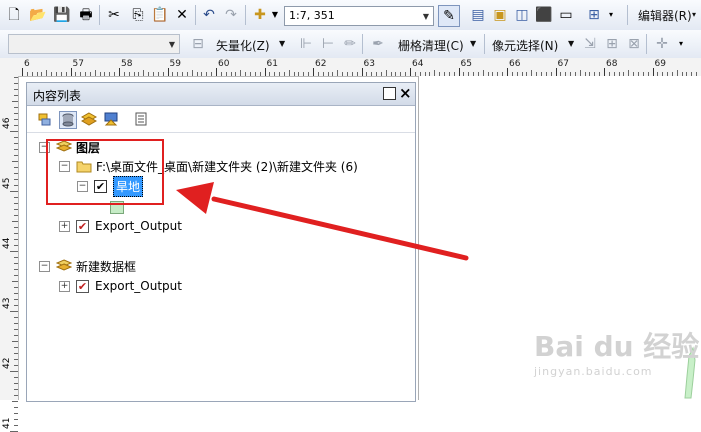 Image resolution: width=701 pixels, height=432 pixels. I want to click on chevron-down-icon: ▾, so click(694, 14).